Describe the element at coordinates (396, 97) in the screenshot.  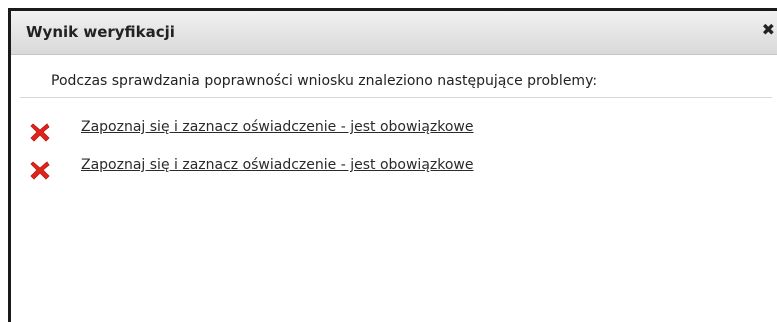
I see `divider` at that location.